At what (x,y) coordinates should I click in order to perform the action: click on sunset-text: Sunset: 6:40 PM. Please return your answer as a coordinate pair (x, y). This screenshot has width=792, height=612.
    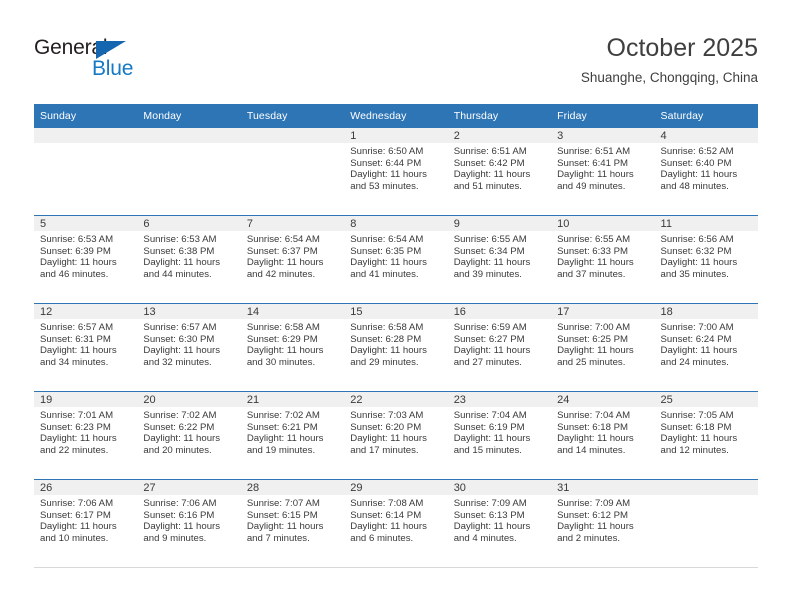
    Looking at the image, I should click on (696, 163).